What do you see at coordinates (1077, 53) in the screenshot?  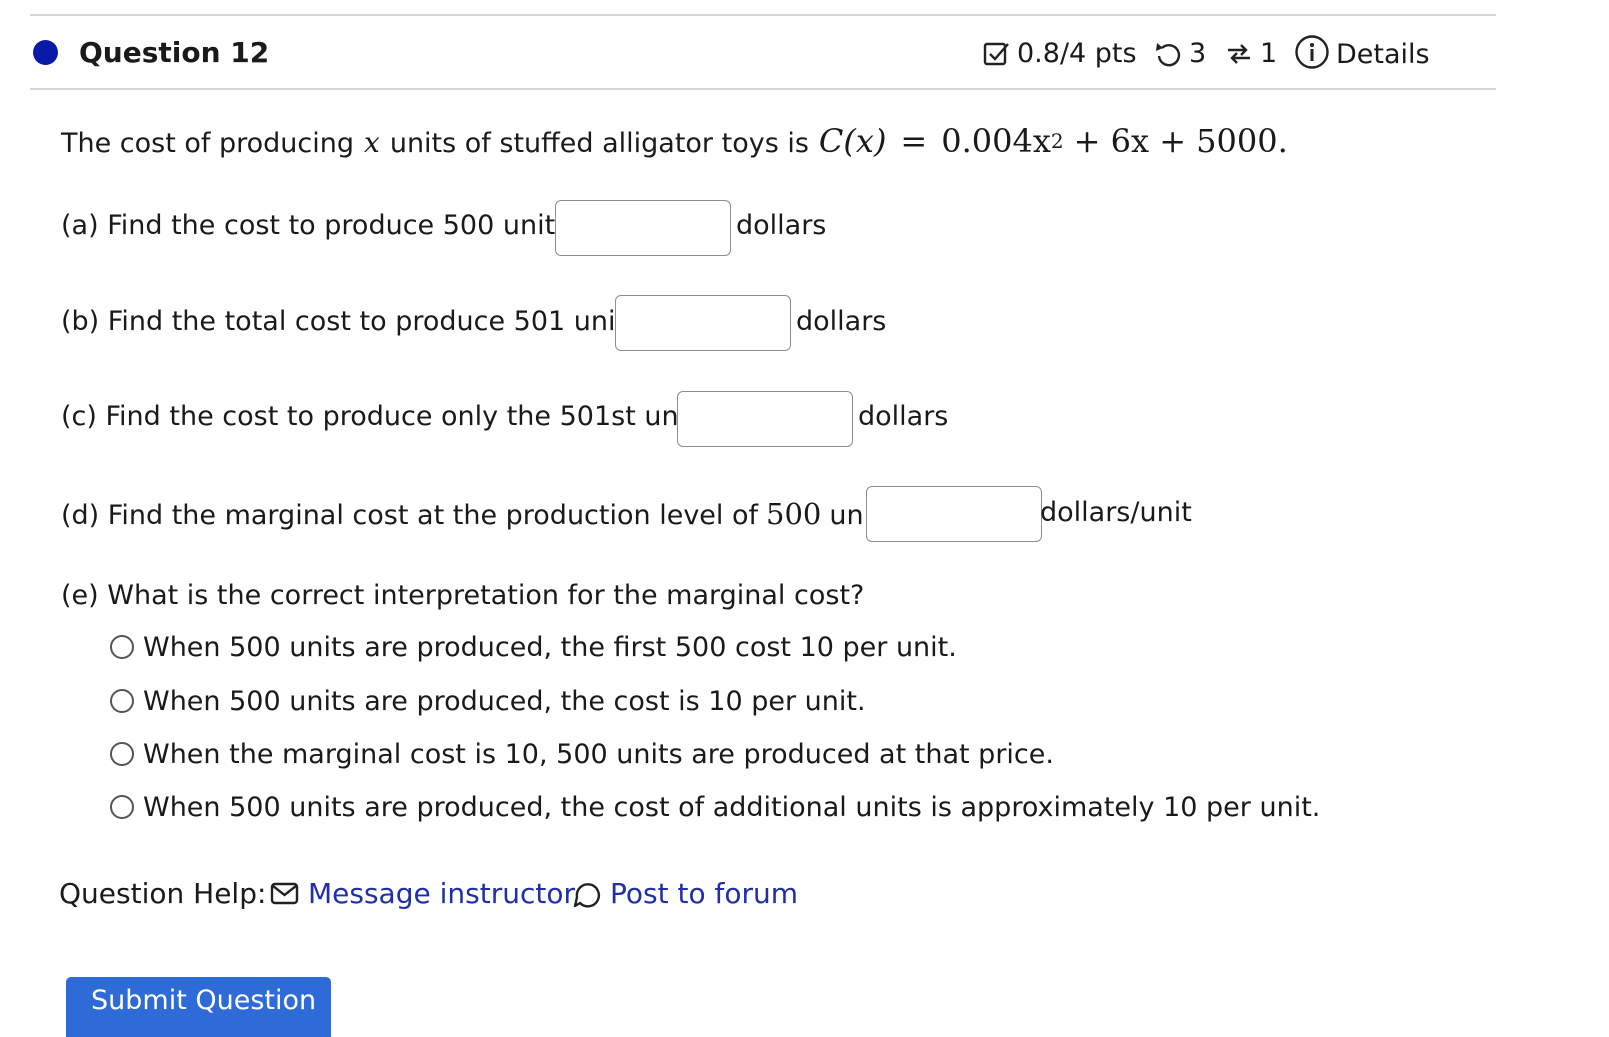 I see `score-text: 0.8/4 pts` at bounding box center [1077, 53].